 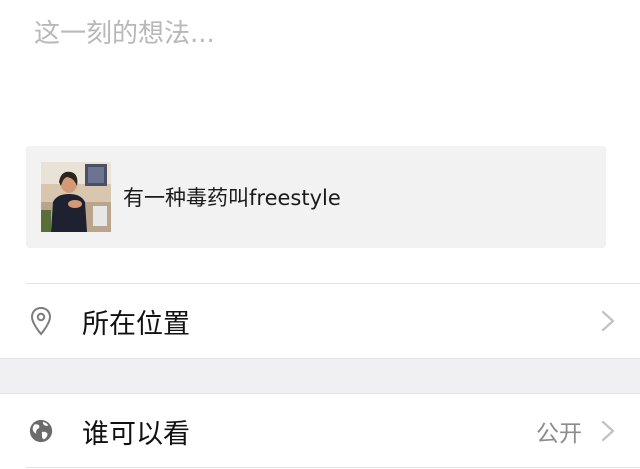 I want to click on location-label: 所在位置, so click(x=136, y=324).